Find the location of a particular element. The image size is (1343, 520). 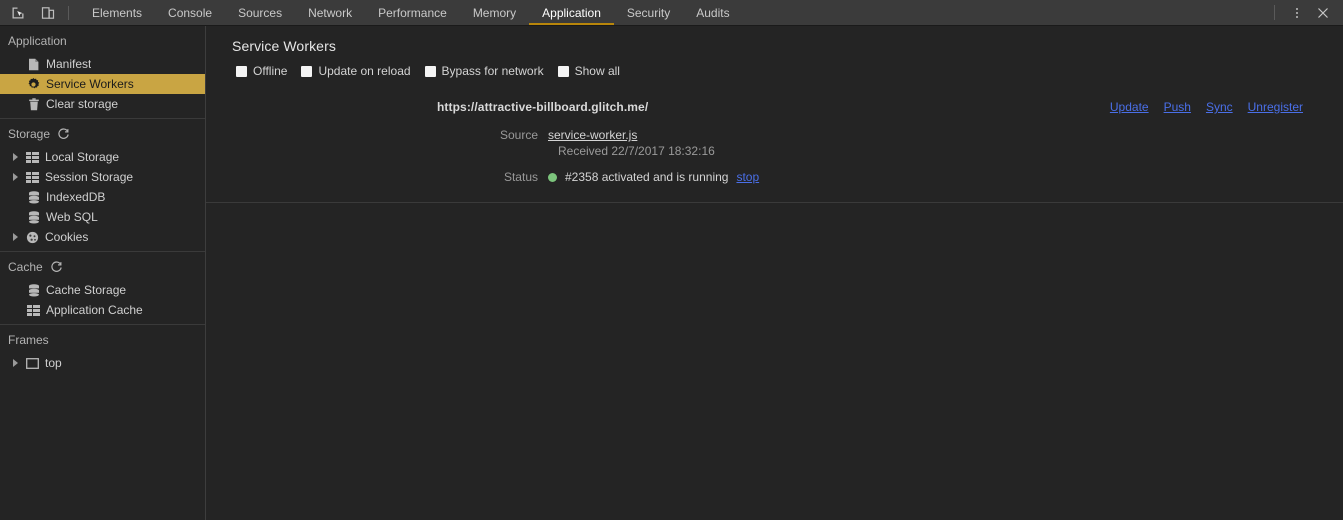

source-file-link: service-worker.js is located at coordinates (592, 135).